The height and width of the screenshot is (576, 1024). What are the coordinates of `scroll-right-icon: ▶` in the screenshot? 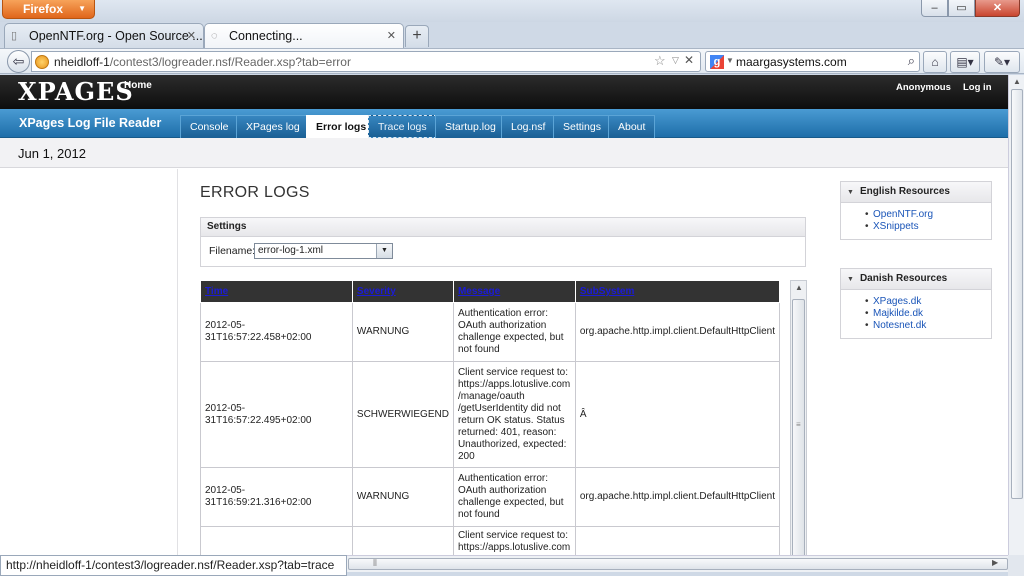 It's located at (995, 562).